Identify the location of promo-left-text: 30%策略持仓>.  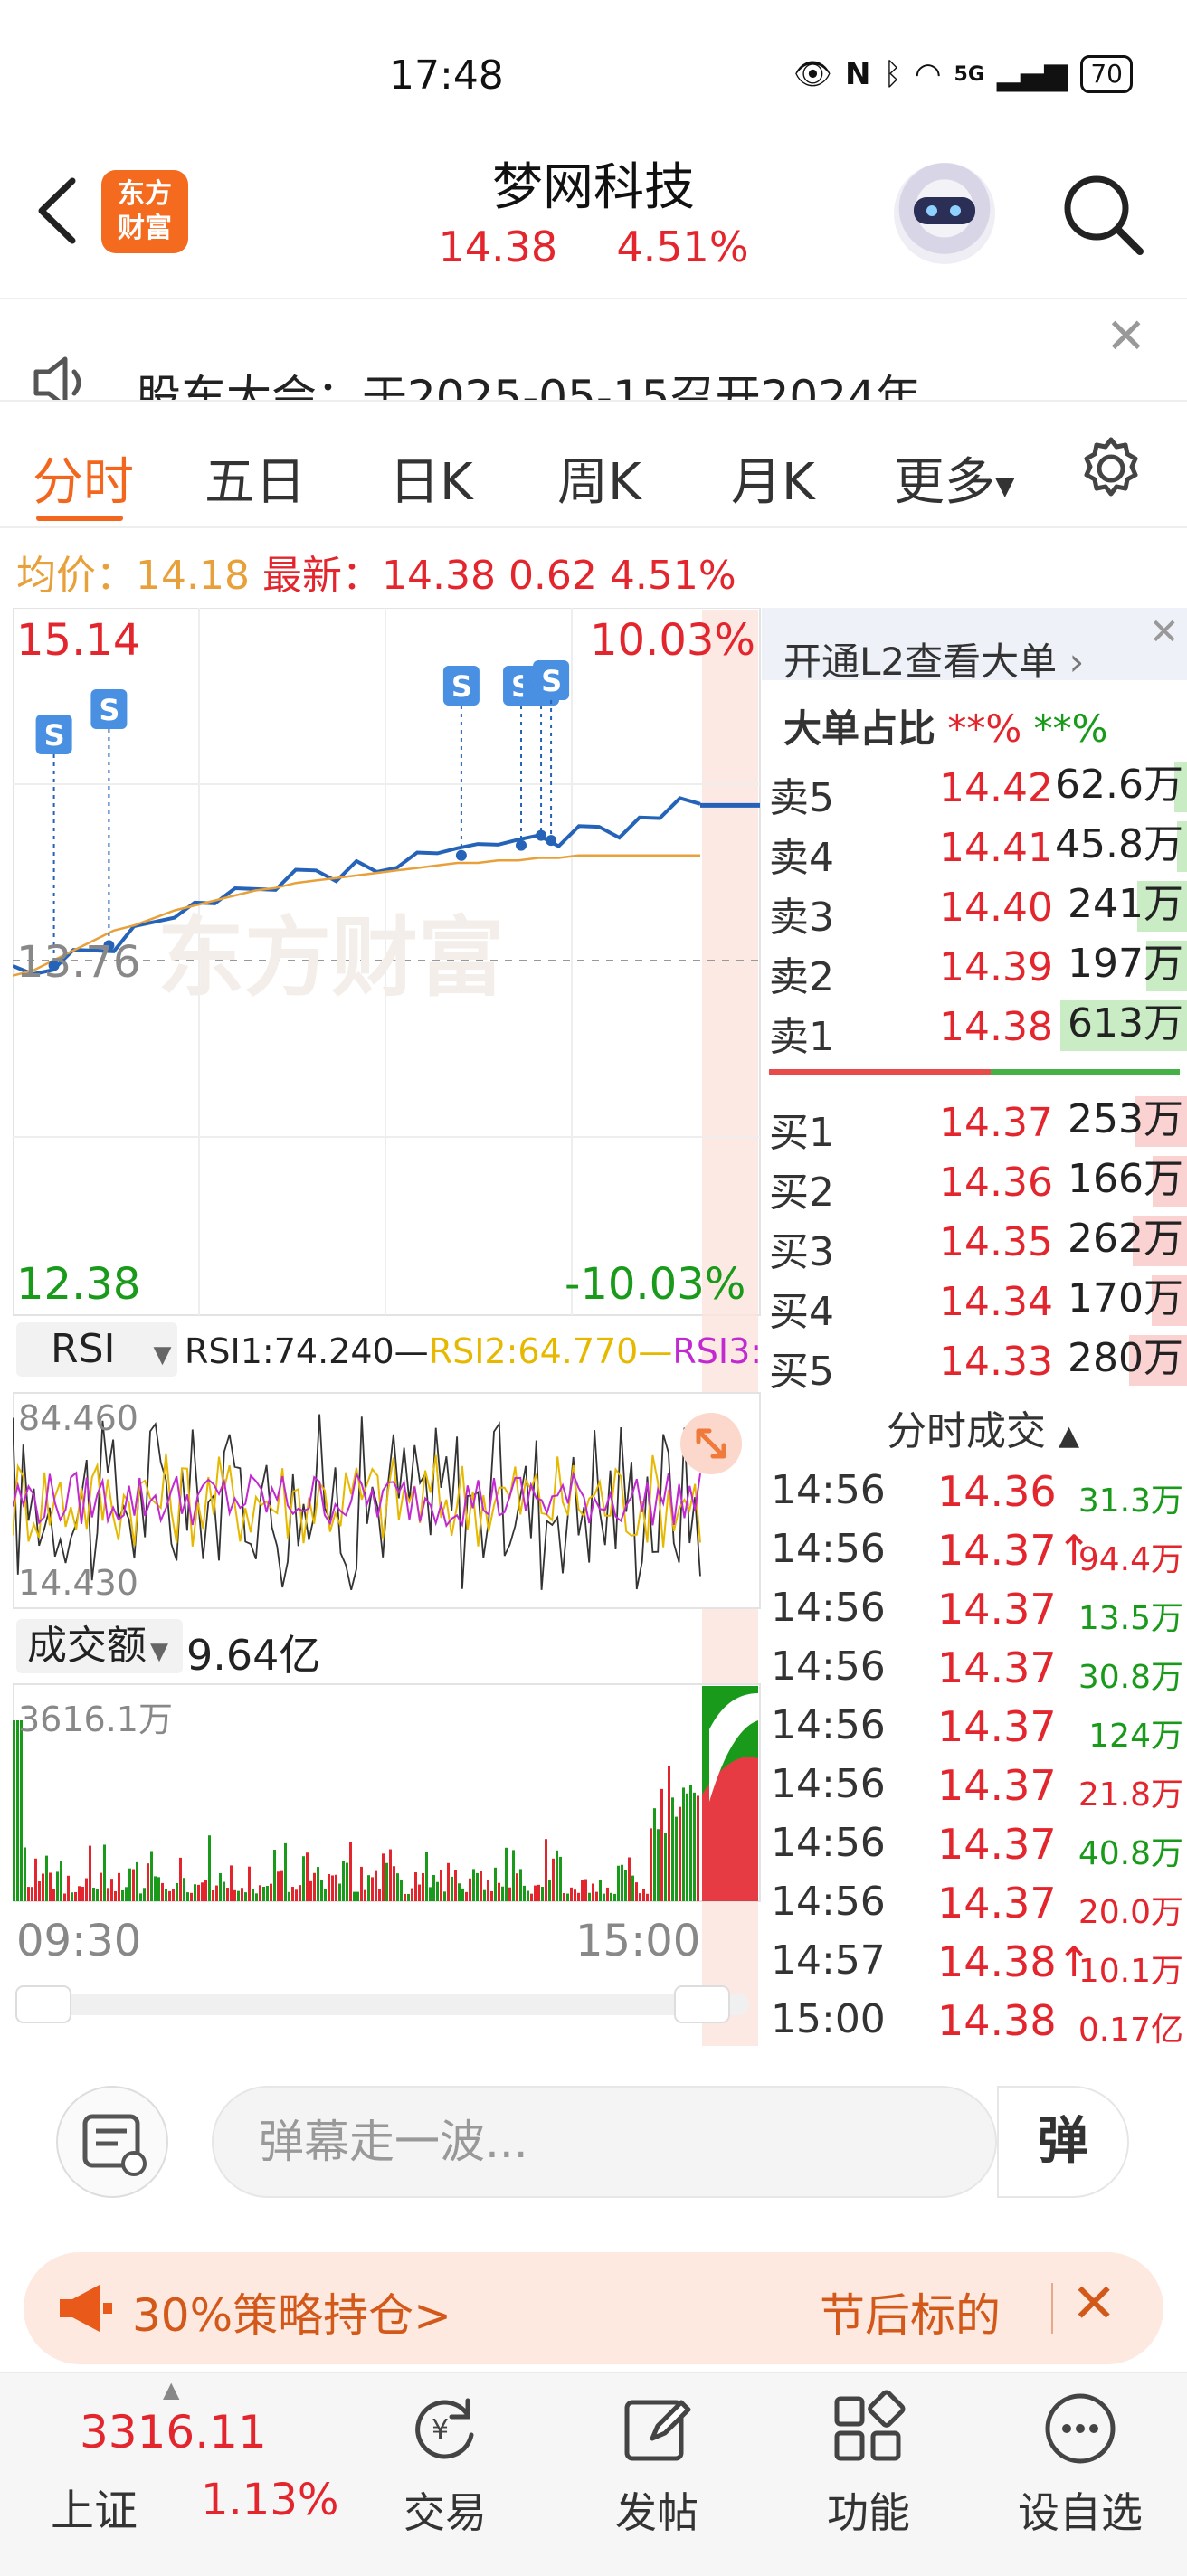
(291, 2312).